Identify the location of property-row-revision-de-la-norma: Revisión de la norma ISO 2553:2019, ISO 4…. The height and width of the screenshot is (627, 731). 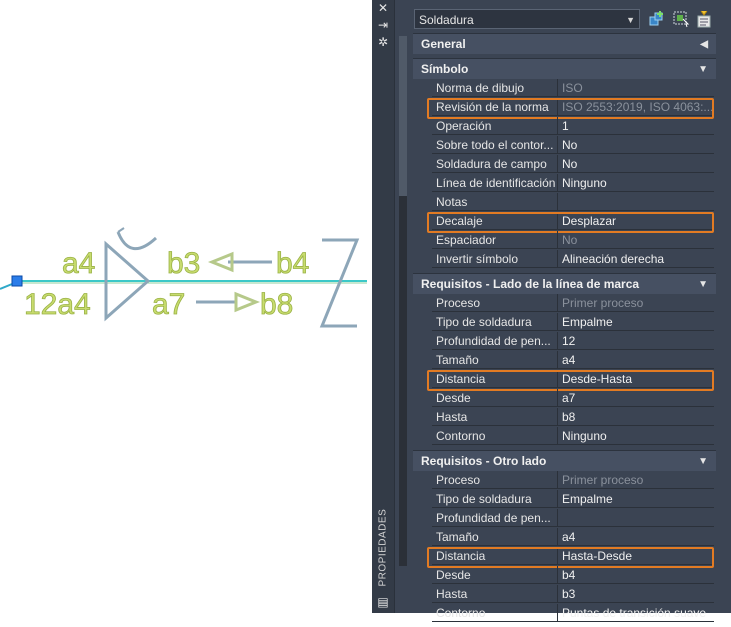
(564, 108).